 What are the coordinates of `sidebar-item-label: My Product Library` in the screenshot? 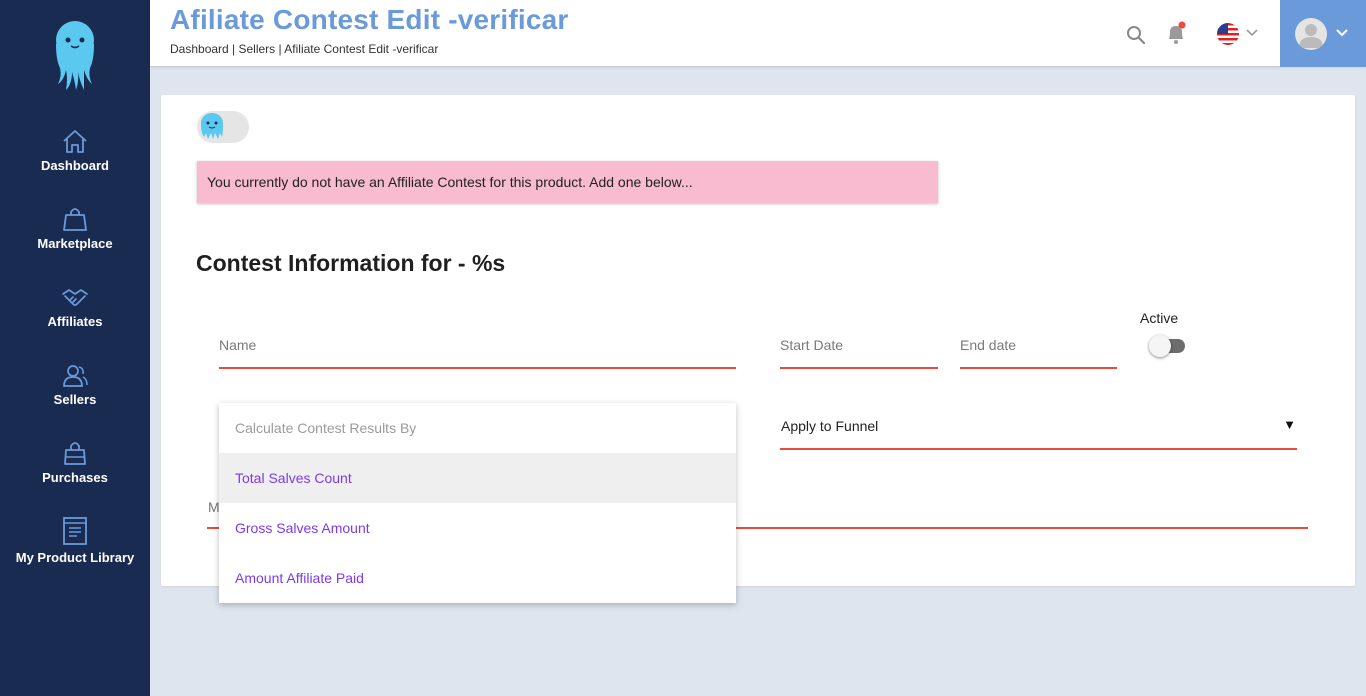 It's located at (75, 557).